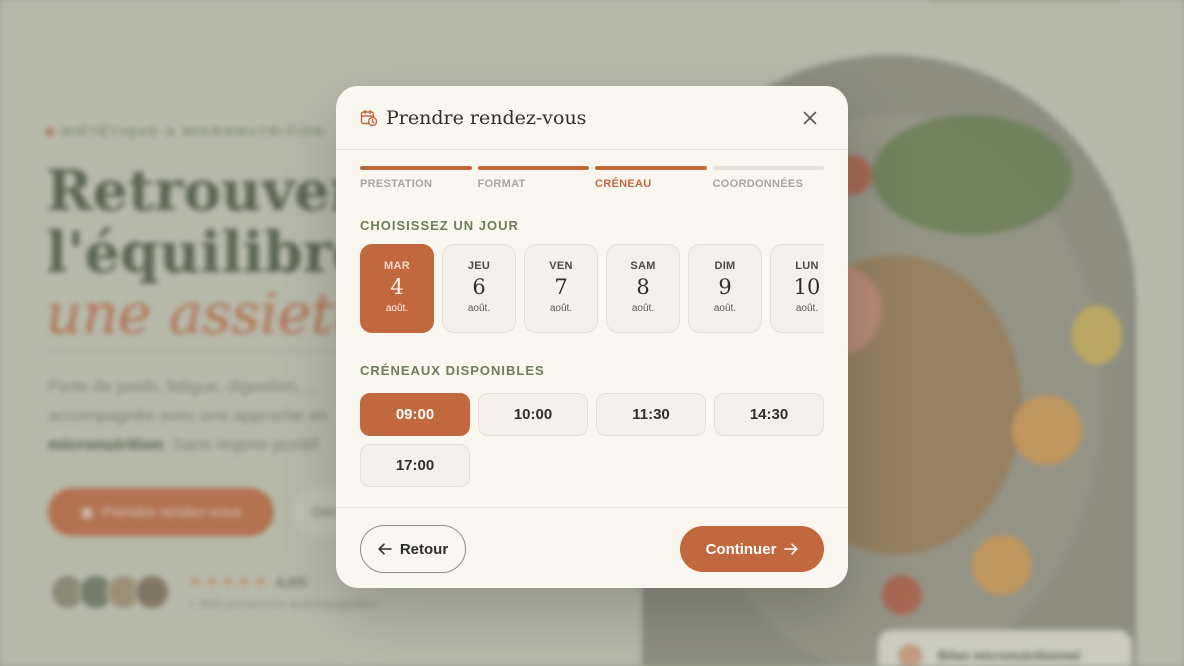 The image size is (1184, 666). I want to click on day-number: 6, so click(479, 287).